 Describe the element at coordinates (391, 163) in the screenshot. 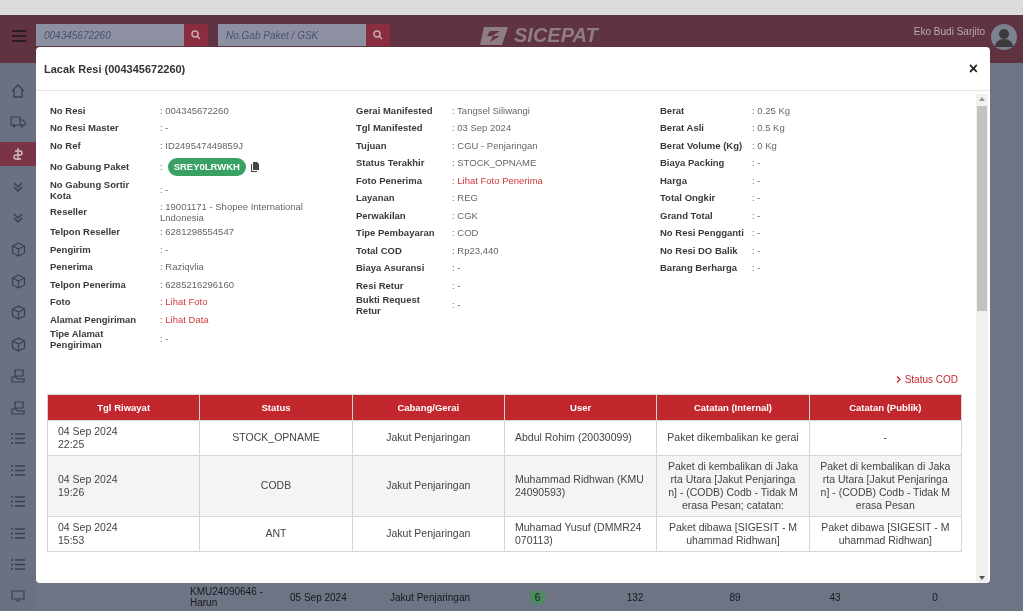

I see `field-label: Status Terakhir` at that location.